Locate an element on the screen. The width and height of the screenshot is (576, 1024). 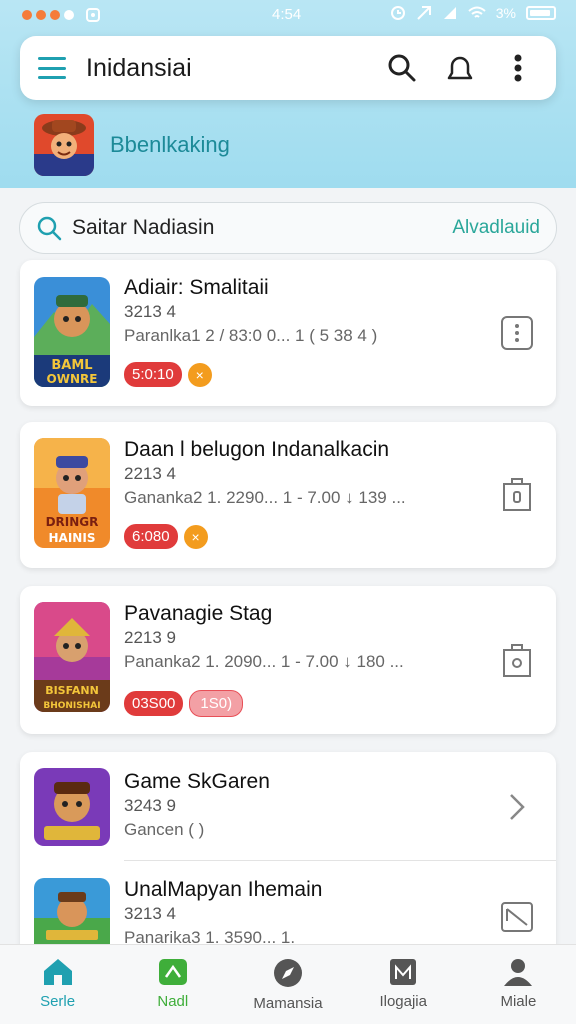
search-input: Saitar Nadiasin Alvadlauid is located at coordinates (288, 228).